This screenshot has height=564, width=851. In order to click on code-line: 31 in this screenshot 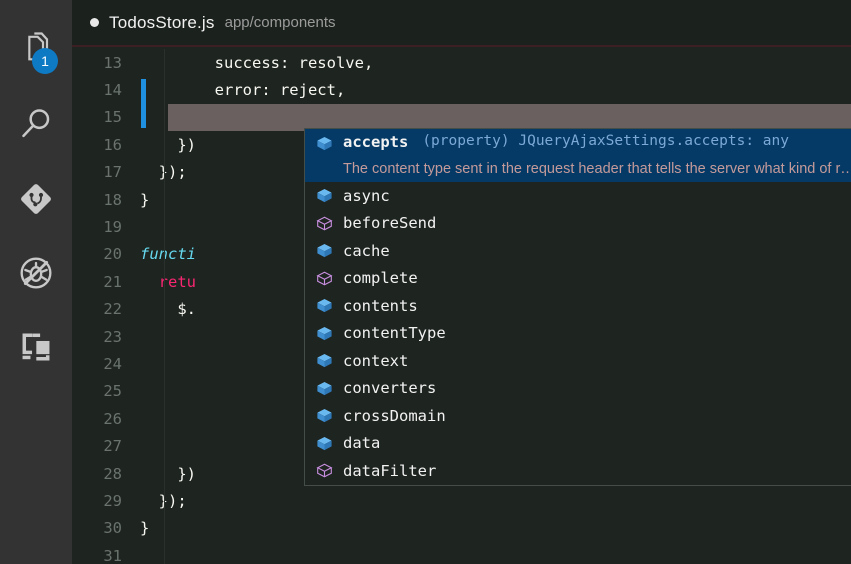, I will do `click(461, 553)`.